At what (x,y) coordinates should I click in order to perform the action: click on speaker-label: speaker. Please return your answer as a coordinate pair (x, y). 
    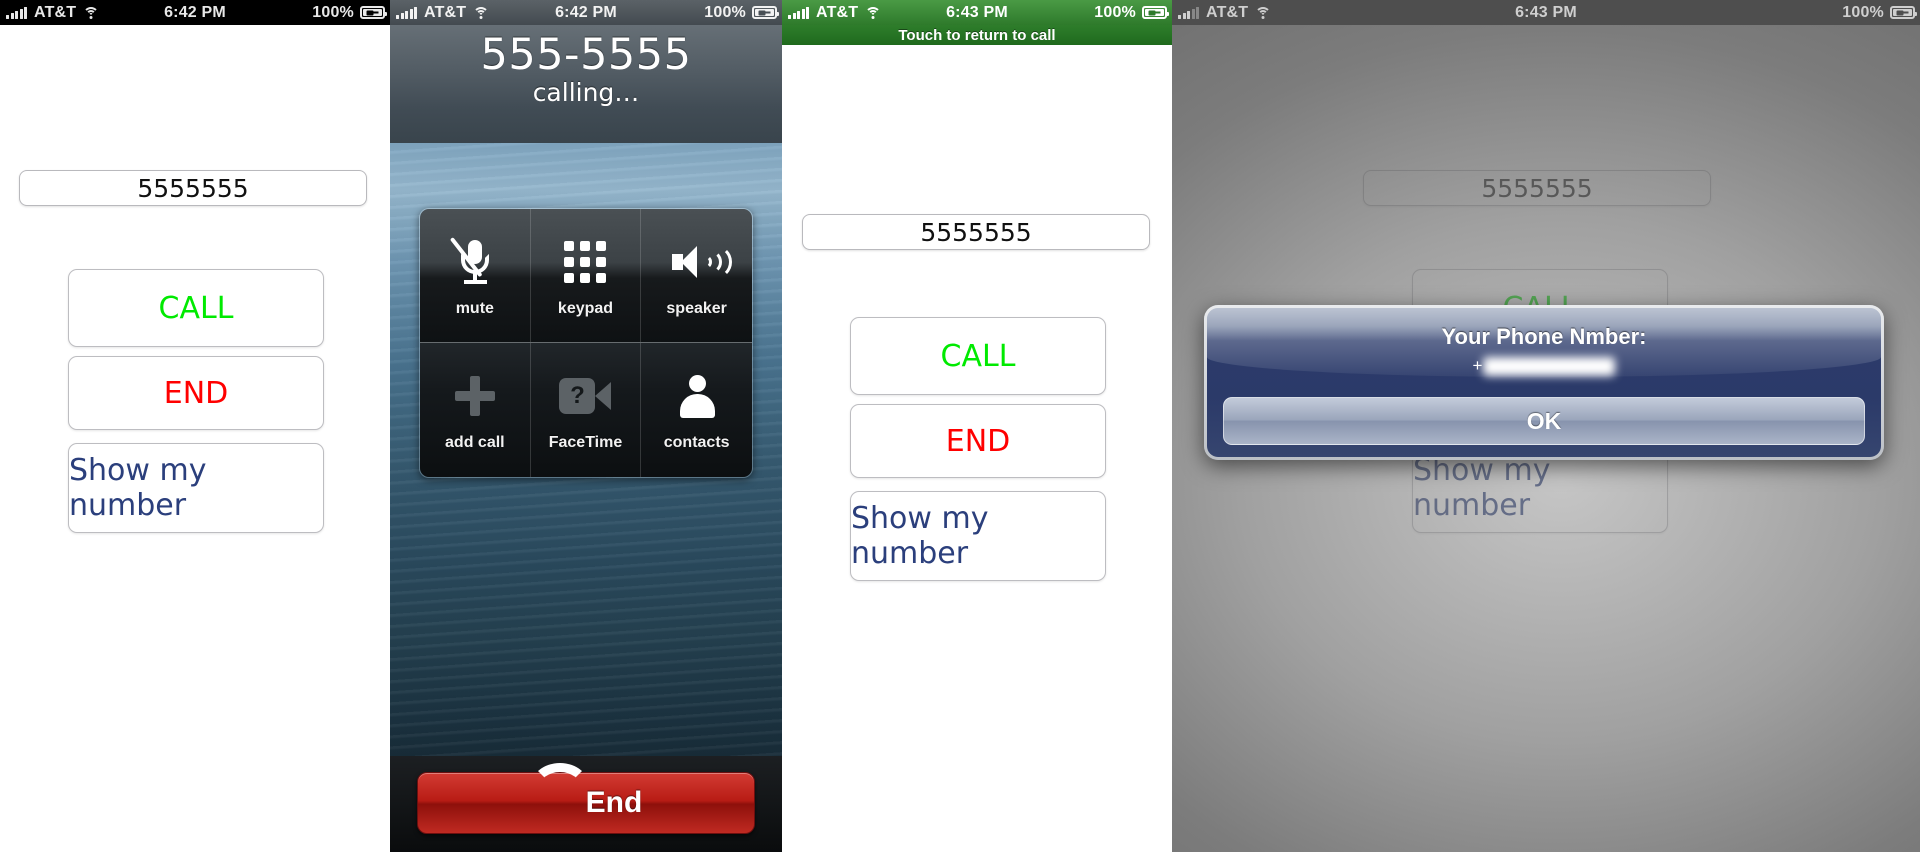
    Looking at the image, I should click on (696, 308).